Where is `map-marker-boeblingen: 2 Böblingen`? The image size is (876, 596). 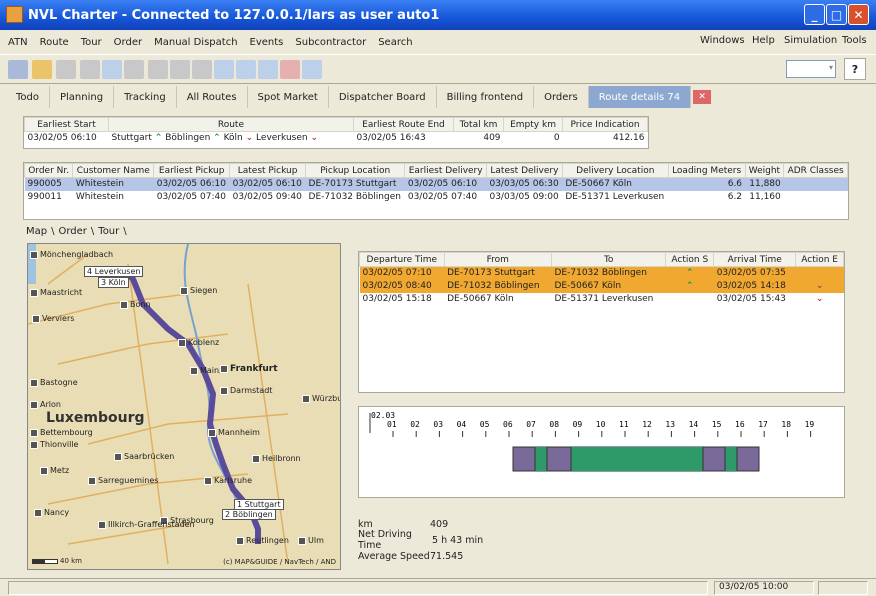 map-marker-boeblingen: 2 Böblingen is located at coordinates (249, 514).